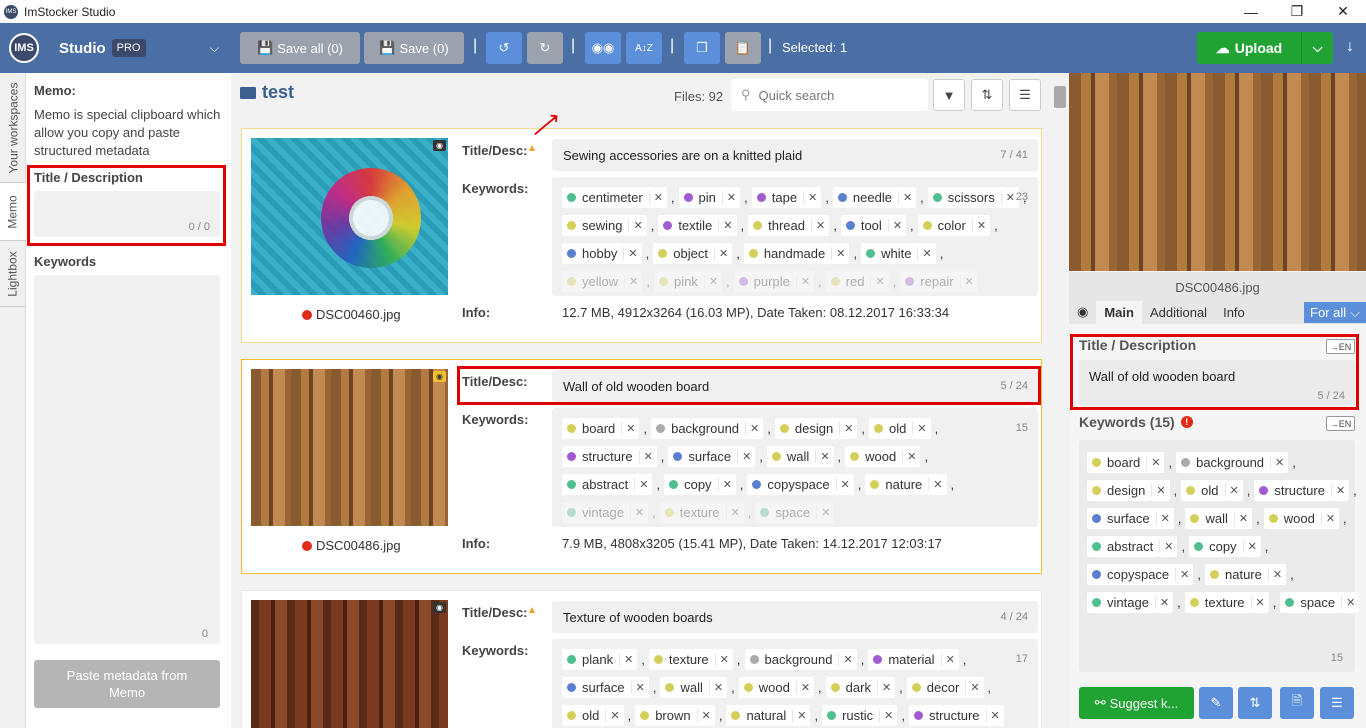 The height and width of the screenshot is (728, 1366). What do you see at coordinates (1317, 48) in the screenshot?
I see `upload-dropdown-button: ⌵` at bounding box center [1317, 48].